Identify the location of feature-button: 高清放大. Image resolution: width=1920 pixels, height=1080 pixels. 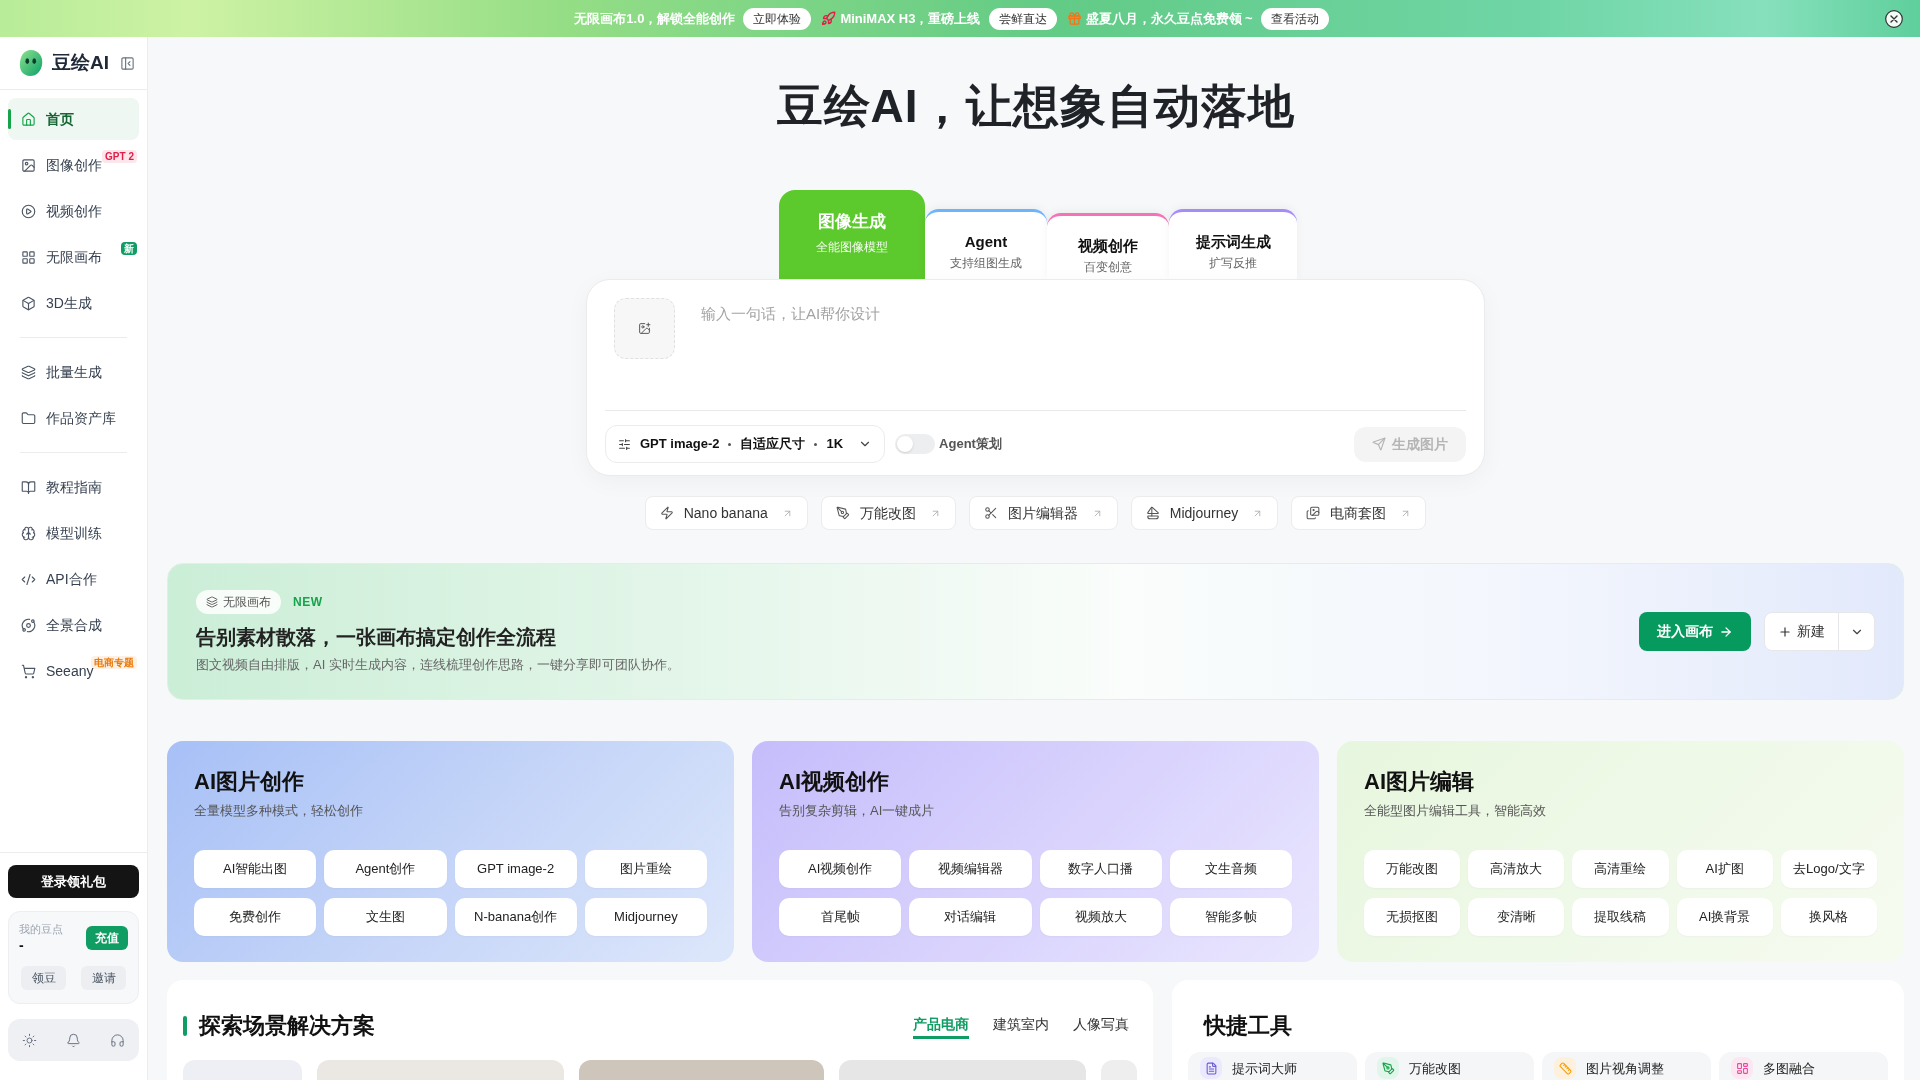
(1516, 869).